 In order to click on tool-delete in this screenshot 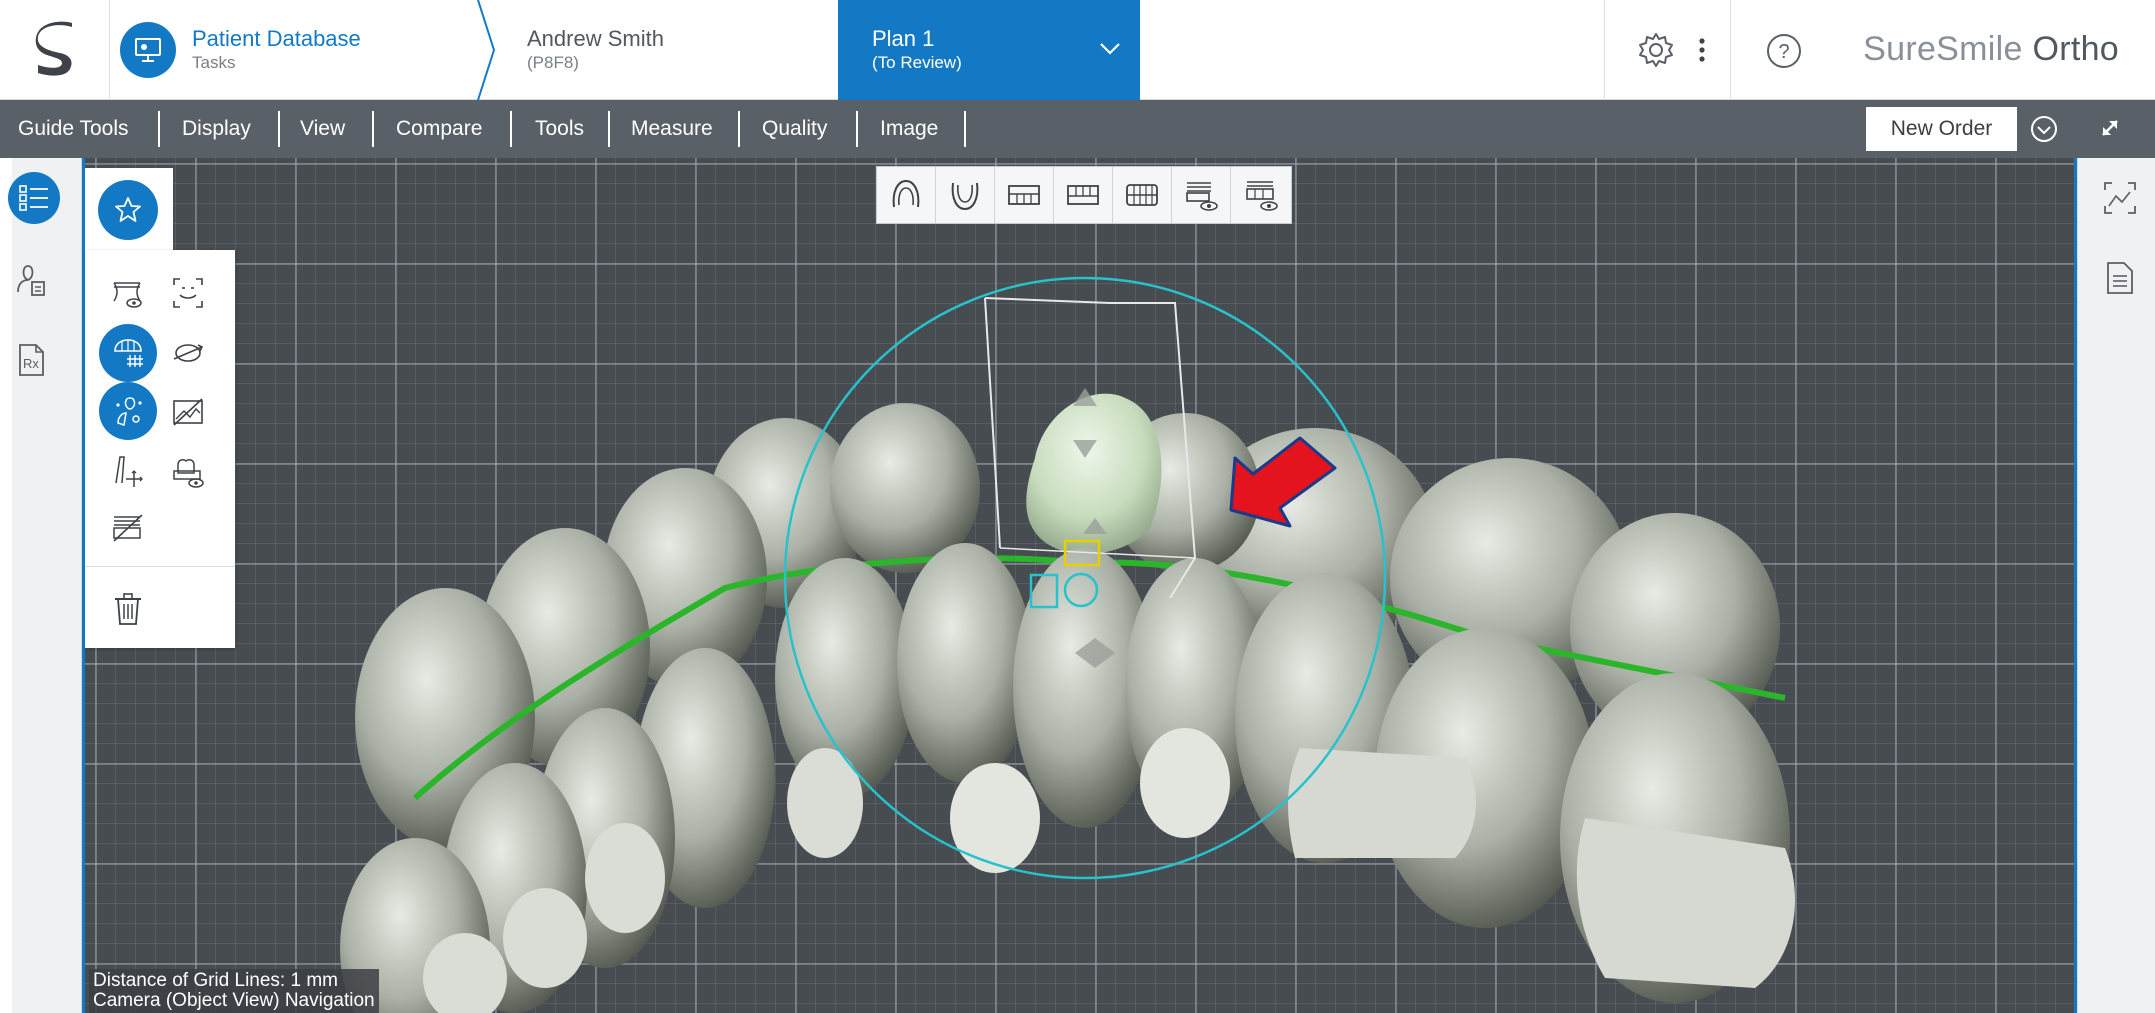, I will do `click(128, 609)`.